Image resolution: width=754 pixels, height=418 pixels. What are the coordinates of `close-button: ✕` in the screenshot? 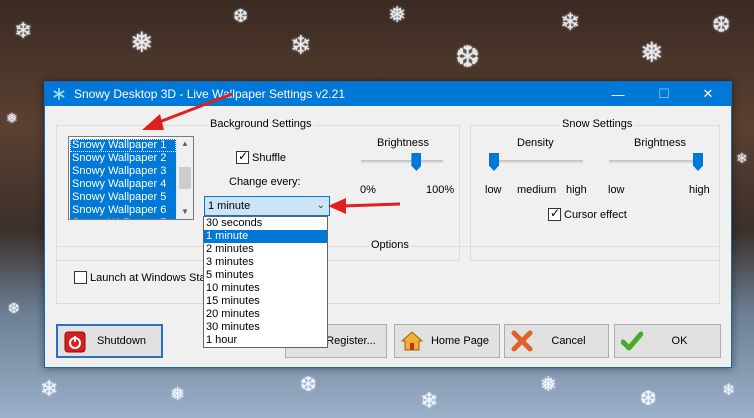 It's located at (708, 94).